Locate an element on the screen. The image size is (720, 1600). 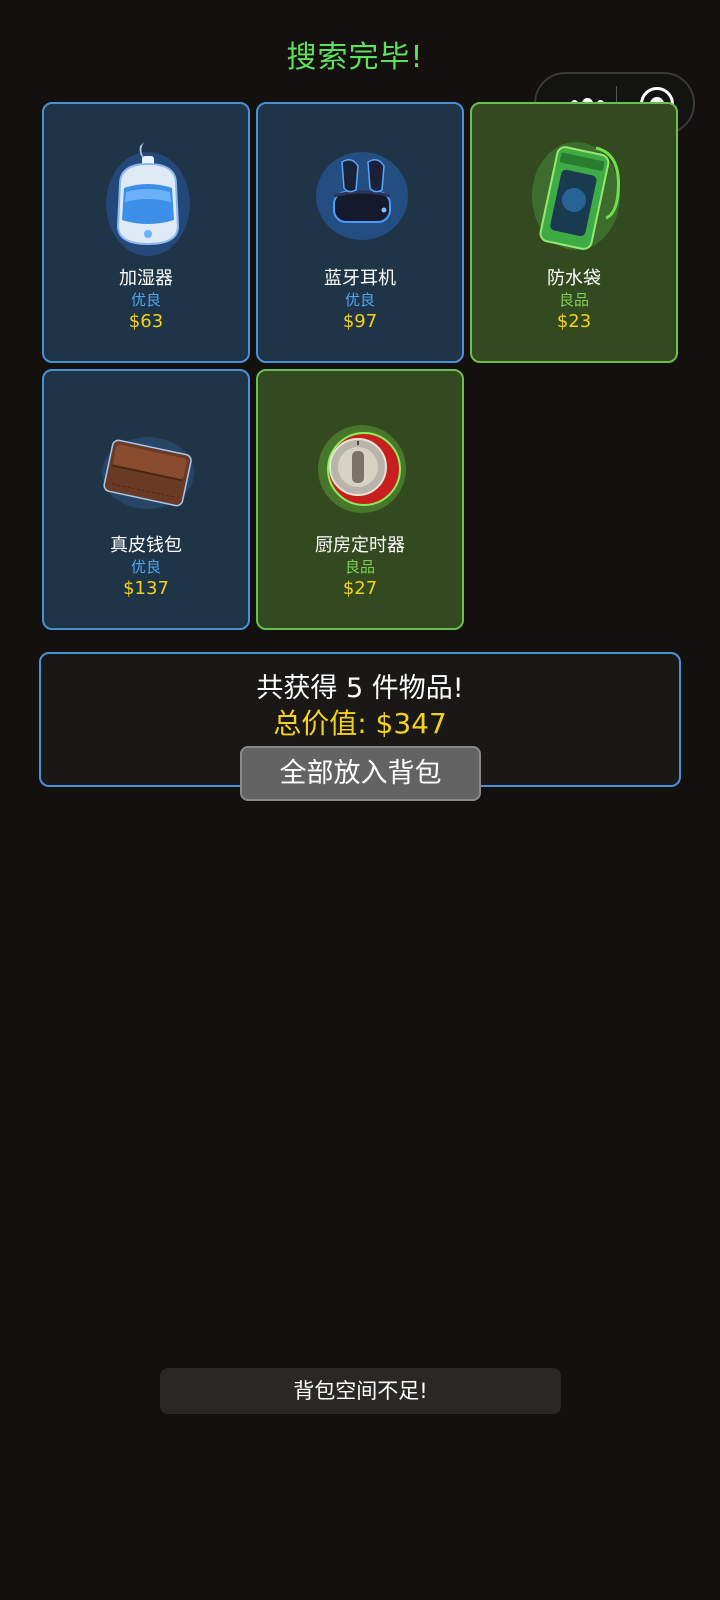
total-value-text: 总价值: $347 is located at coordinates (360, 723).